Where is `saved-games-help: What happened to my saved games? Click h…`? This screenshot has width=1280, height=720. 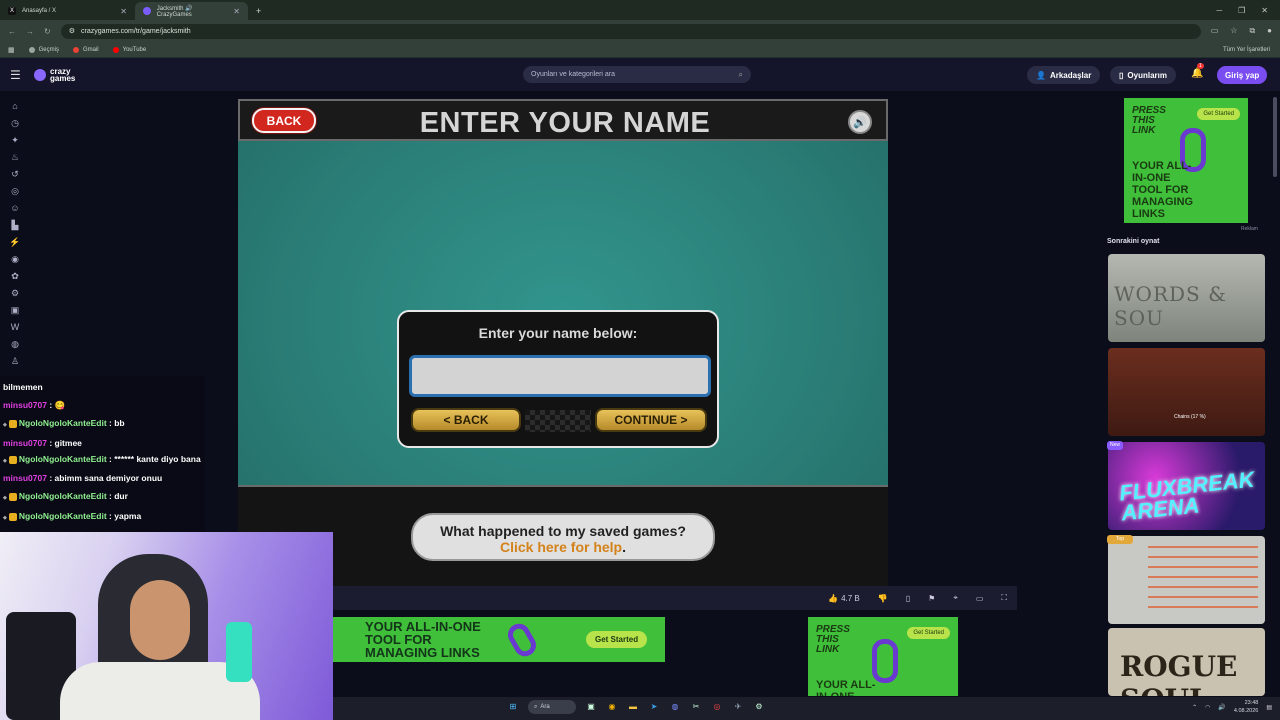 saved-games-help: What happened to my saved games? Click h… is located at coordinates (563, 537).